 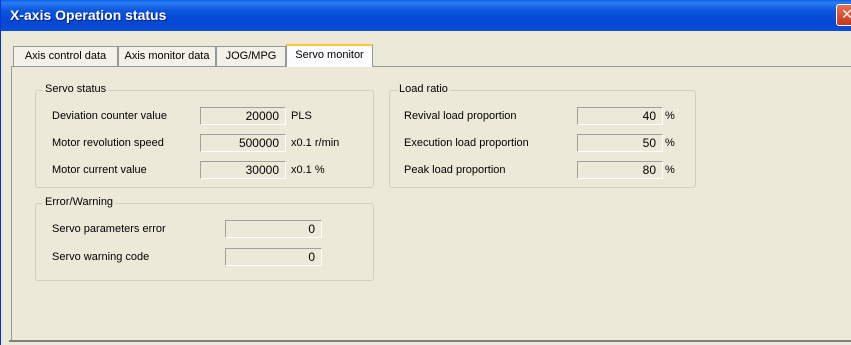 What do you see at coordinates (251, 56) in the screenshot?
I see `tab-jog-mpg: JOG/MPG` at bounding box center [251, 56].